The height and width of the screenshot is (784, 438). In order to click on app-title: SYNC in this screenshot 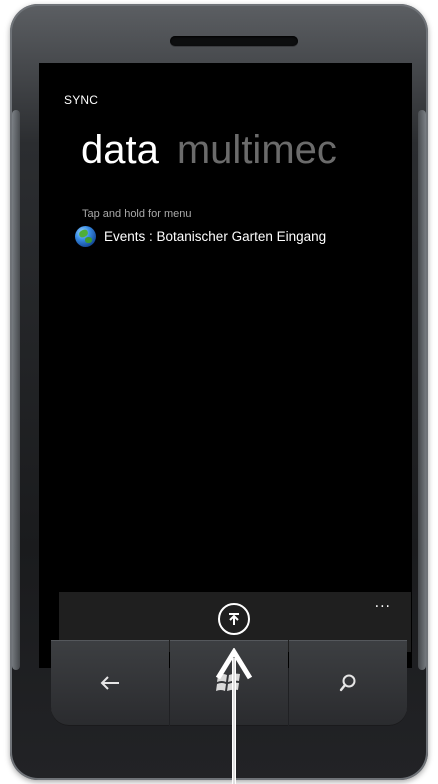, I will do `click(81, 100)`.